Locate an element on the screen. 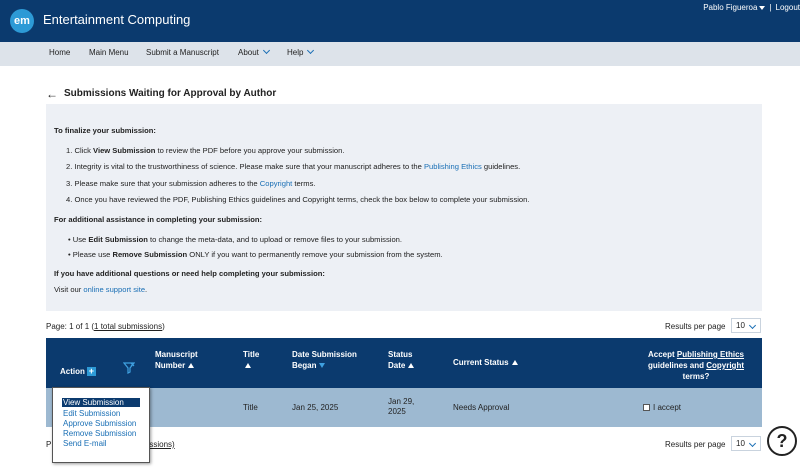  col-current-status: Current Status is located at coordinates (485, 362).